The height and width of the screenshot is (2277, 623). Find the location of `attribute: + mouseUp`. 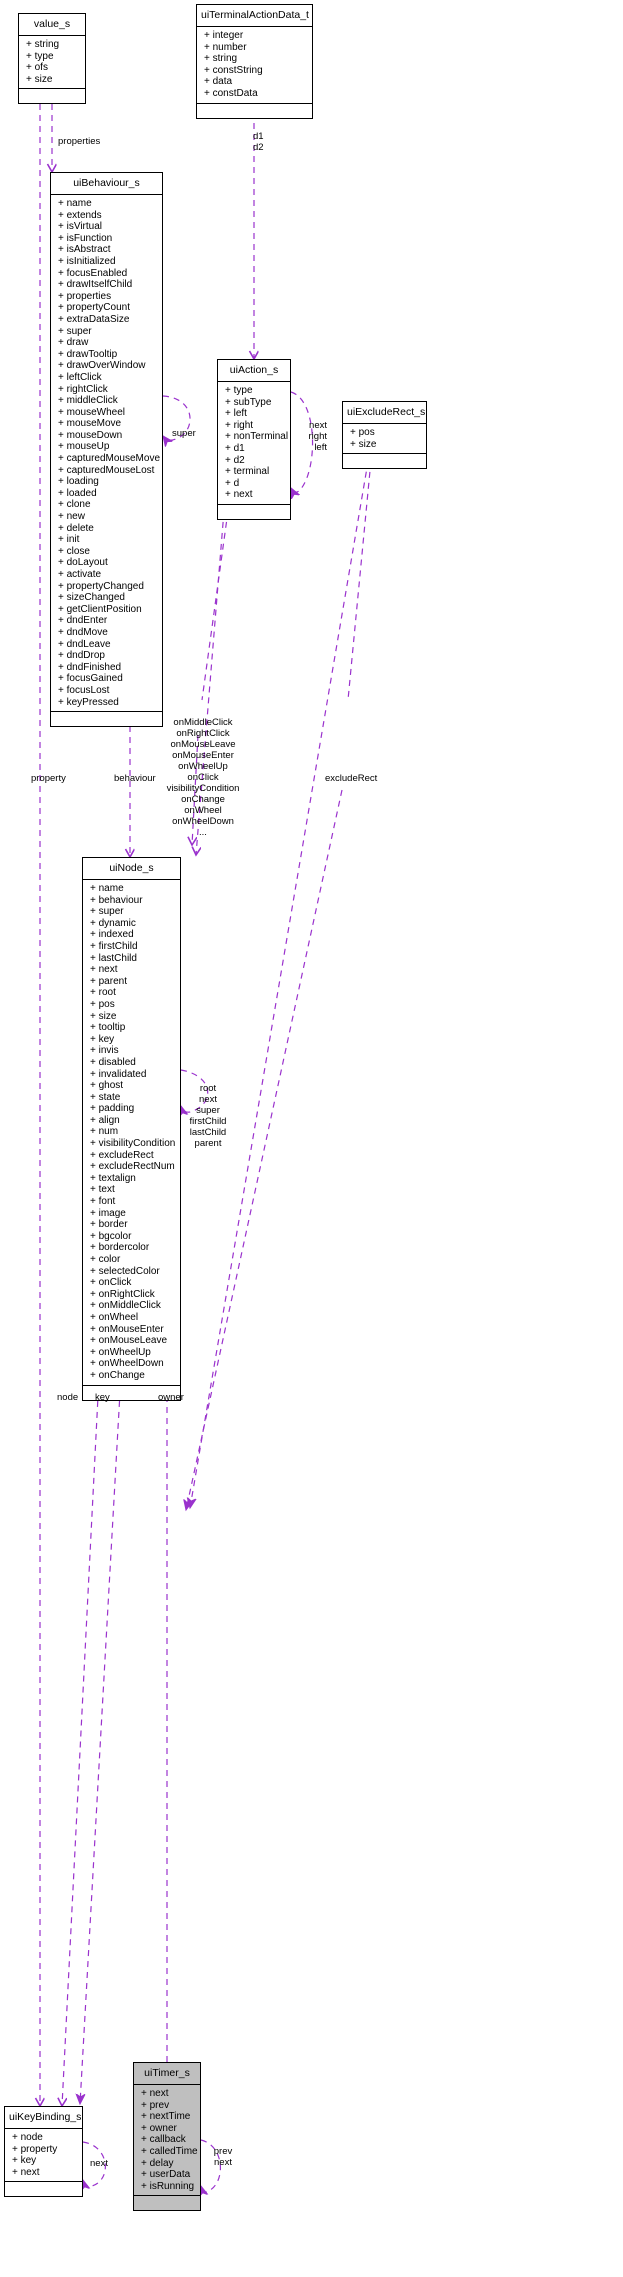

attribute: + mouseUp is located at coordinates (84, 447).